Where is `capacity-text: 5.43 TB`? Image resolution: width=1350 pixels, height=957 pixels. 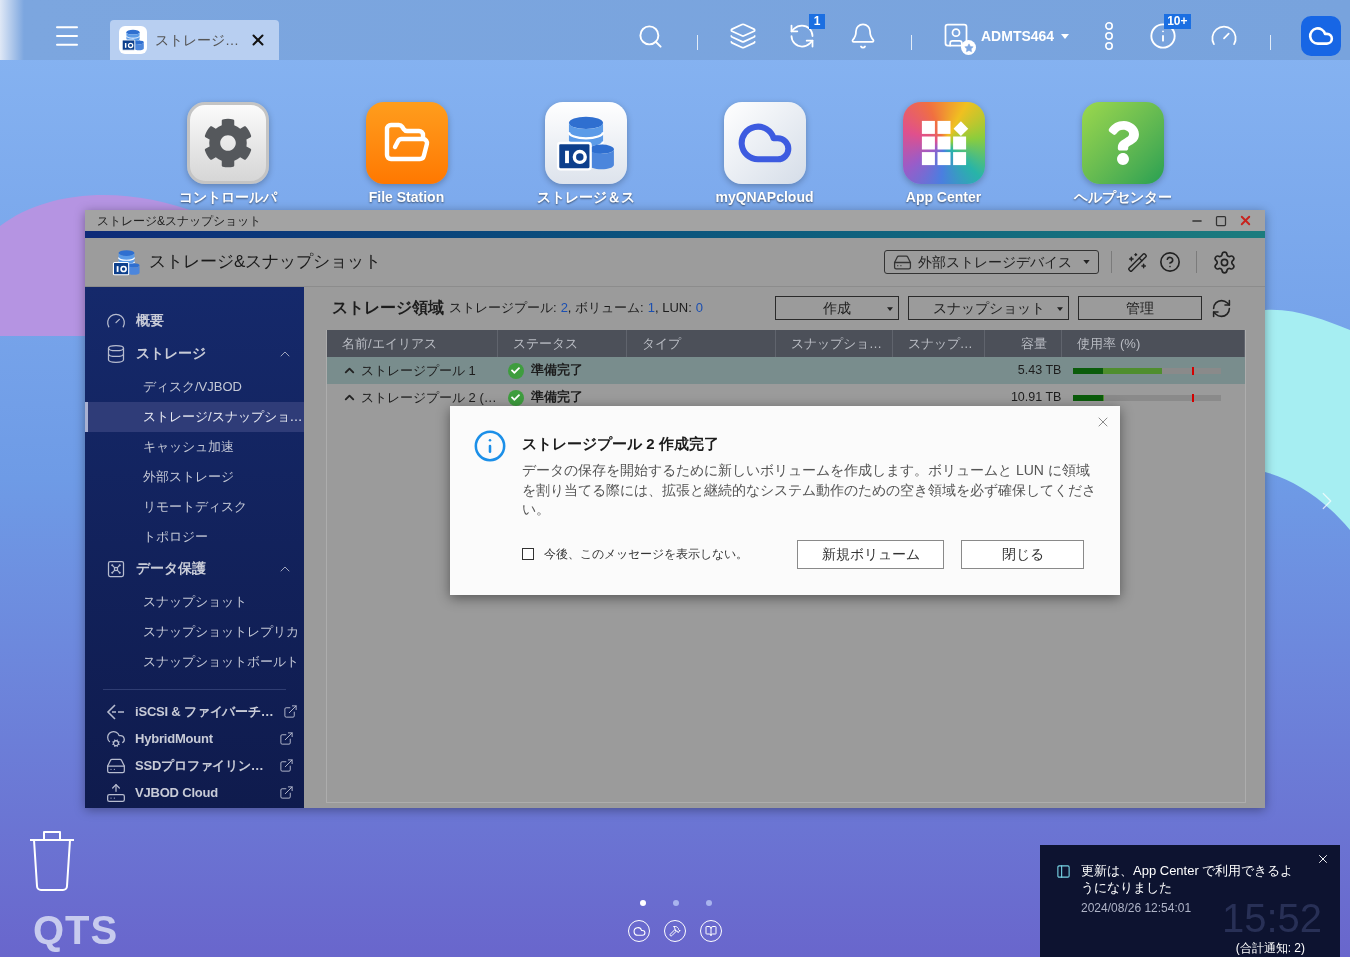 capacity-text: 5.43 TB is located at coordinates (1039, 370).